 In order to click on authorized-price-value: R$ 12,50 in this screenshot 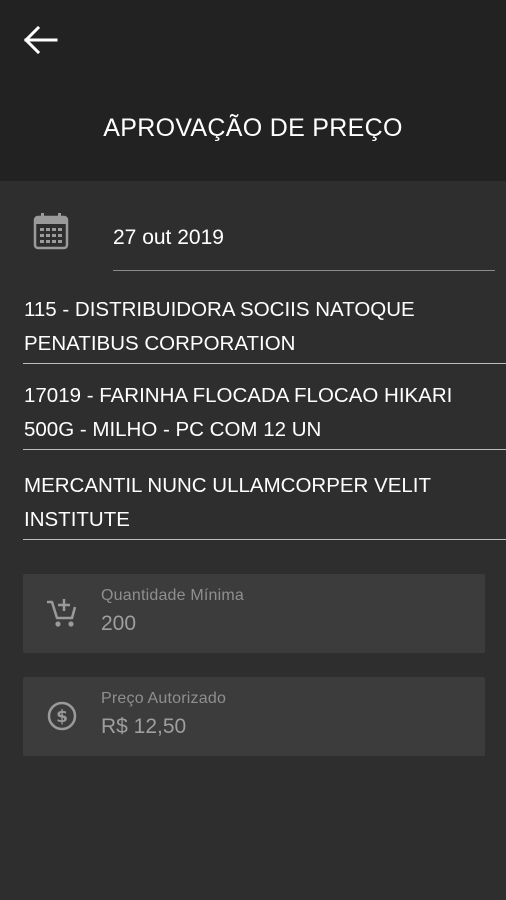, I will do `click(144, 726)`.